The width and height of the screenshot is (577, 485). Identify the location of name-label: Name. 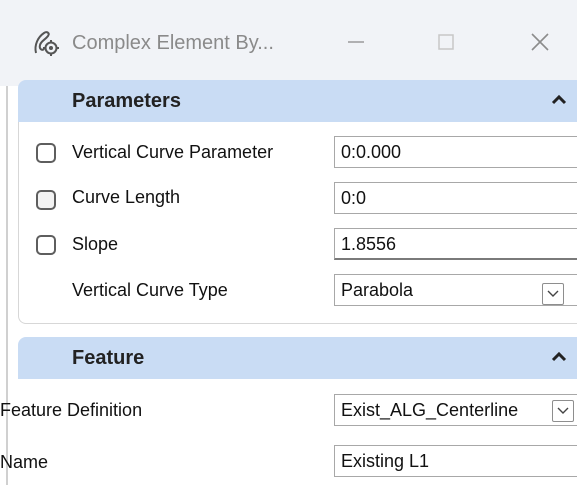
(24, 462).